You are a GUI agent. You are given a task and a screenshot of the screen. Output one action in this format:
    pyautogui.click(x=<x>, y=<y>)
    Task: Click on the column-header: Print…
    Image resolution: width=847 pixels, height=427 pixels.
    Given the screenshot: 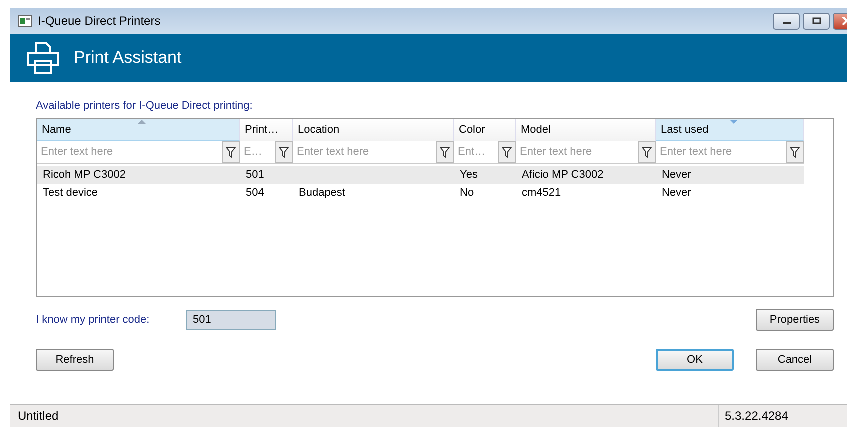 What is the action you would take?
    pyautogui.click(x=266, y=130)
    